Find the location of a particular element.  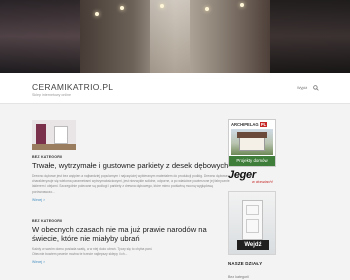

house-roof is located at coordinates (252, 135).